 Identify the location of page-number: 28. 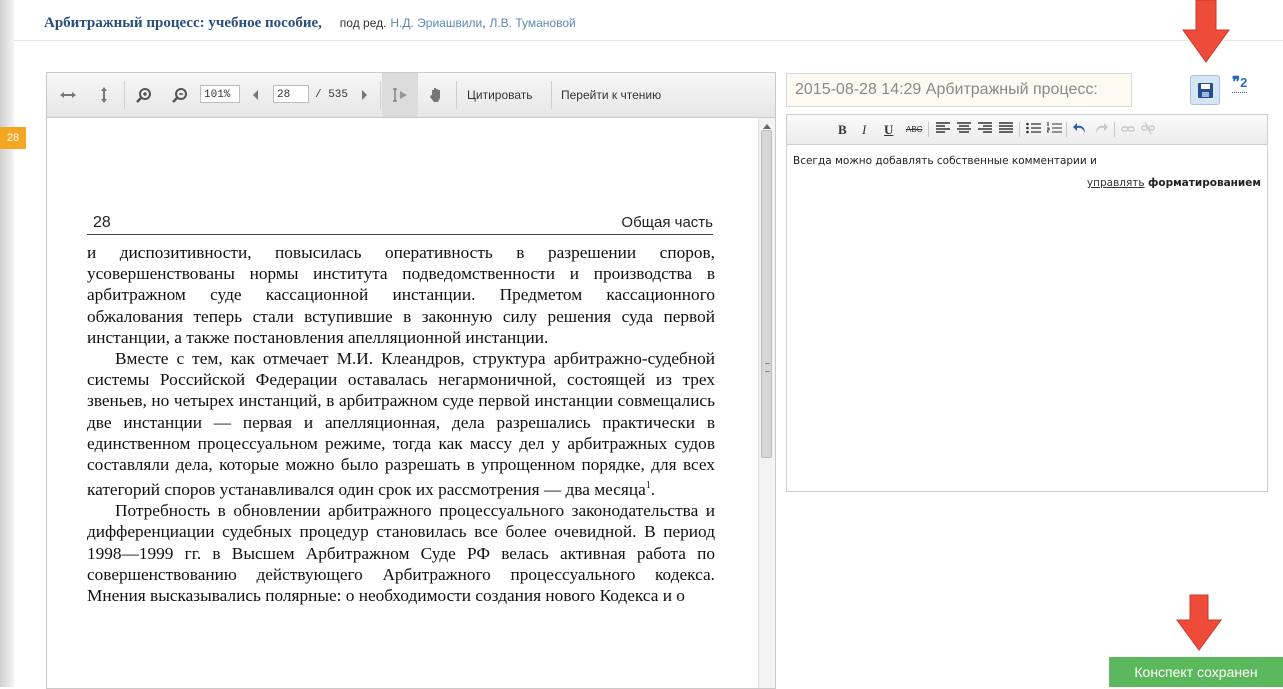
(102, 222).